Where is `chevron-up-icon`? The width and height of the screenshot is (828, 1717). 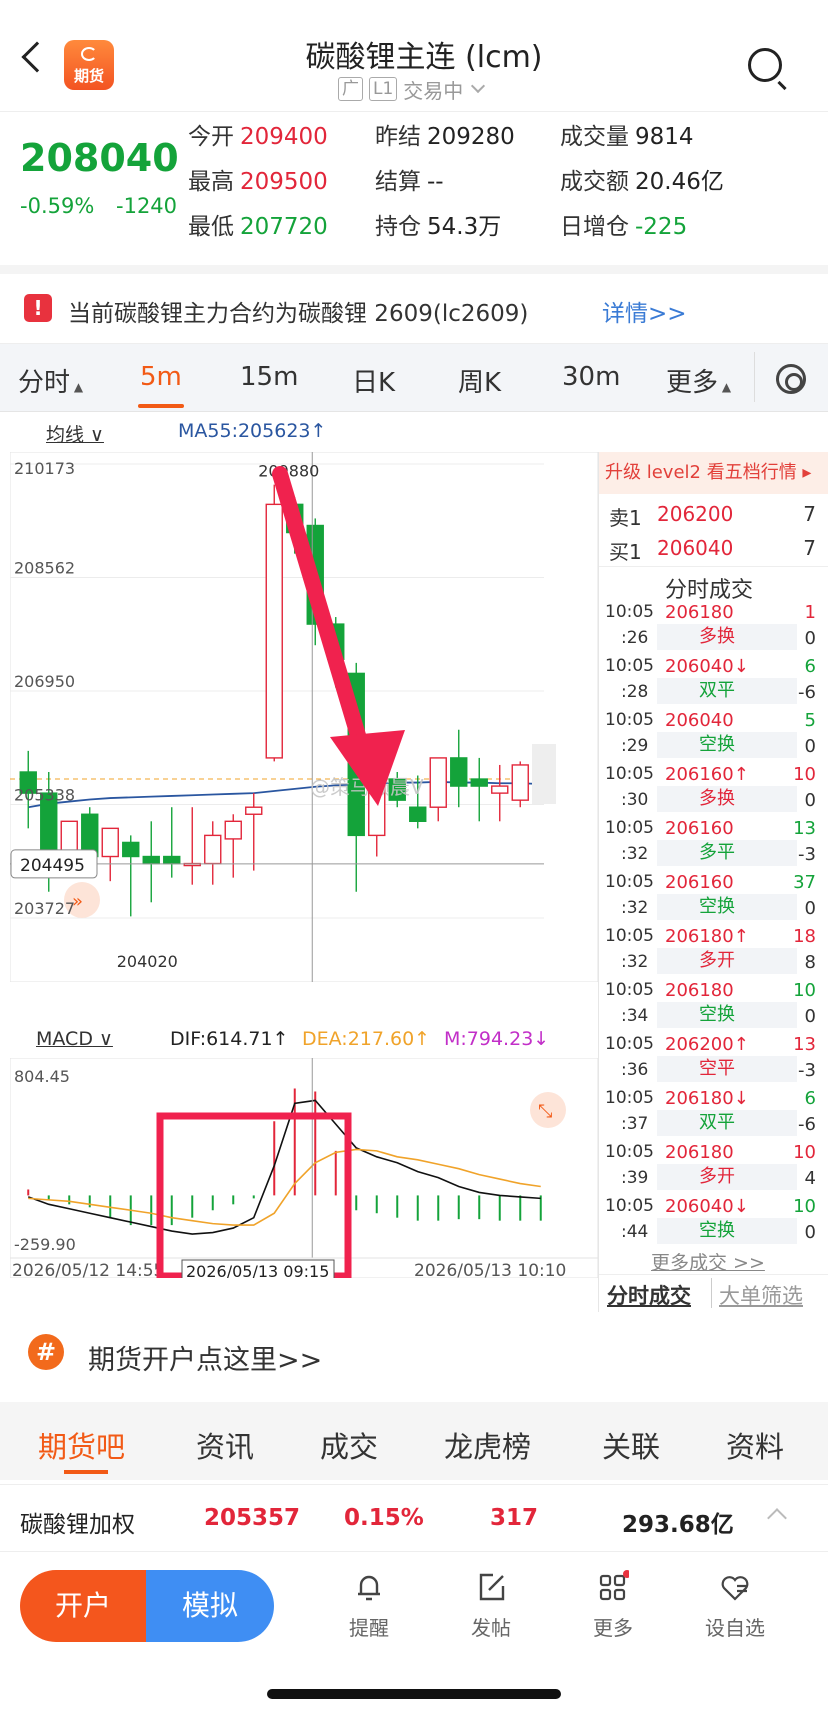 chevron-up-icon is located at coordinates (777, 1518).